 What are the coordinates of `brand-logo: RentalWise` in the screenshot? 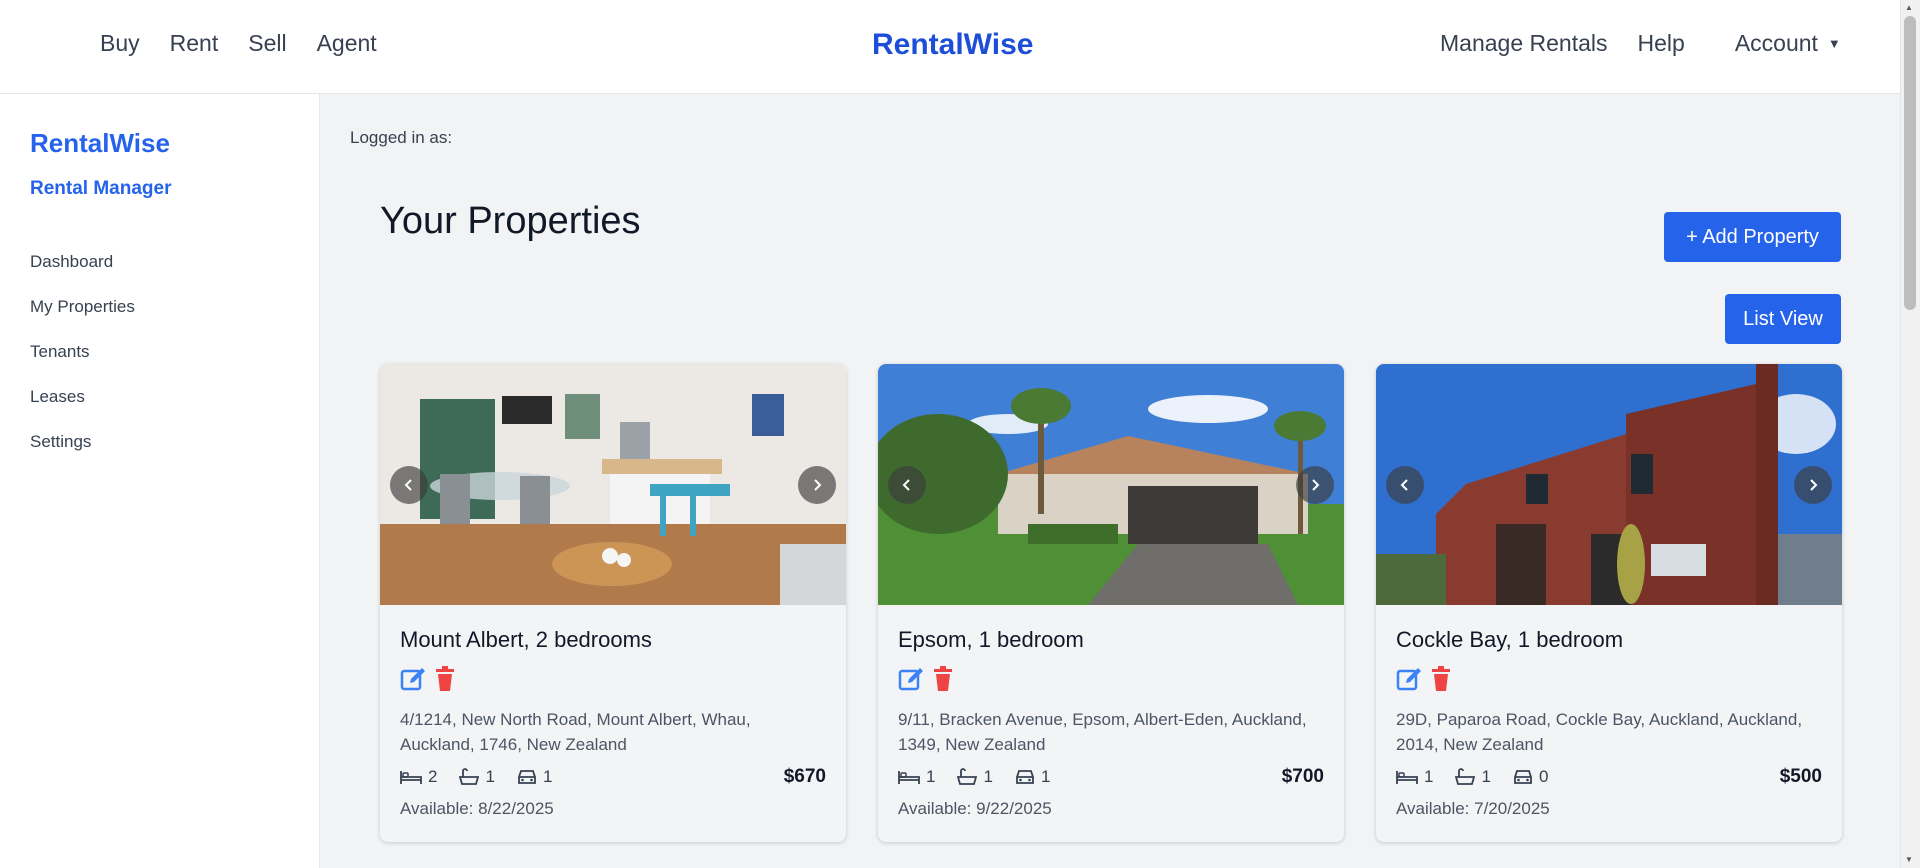 It's located at (952, 45).